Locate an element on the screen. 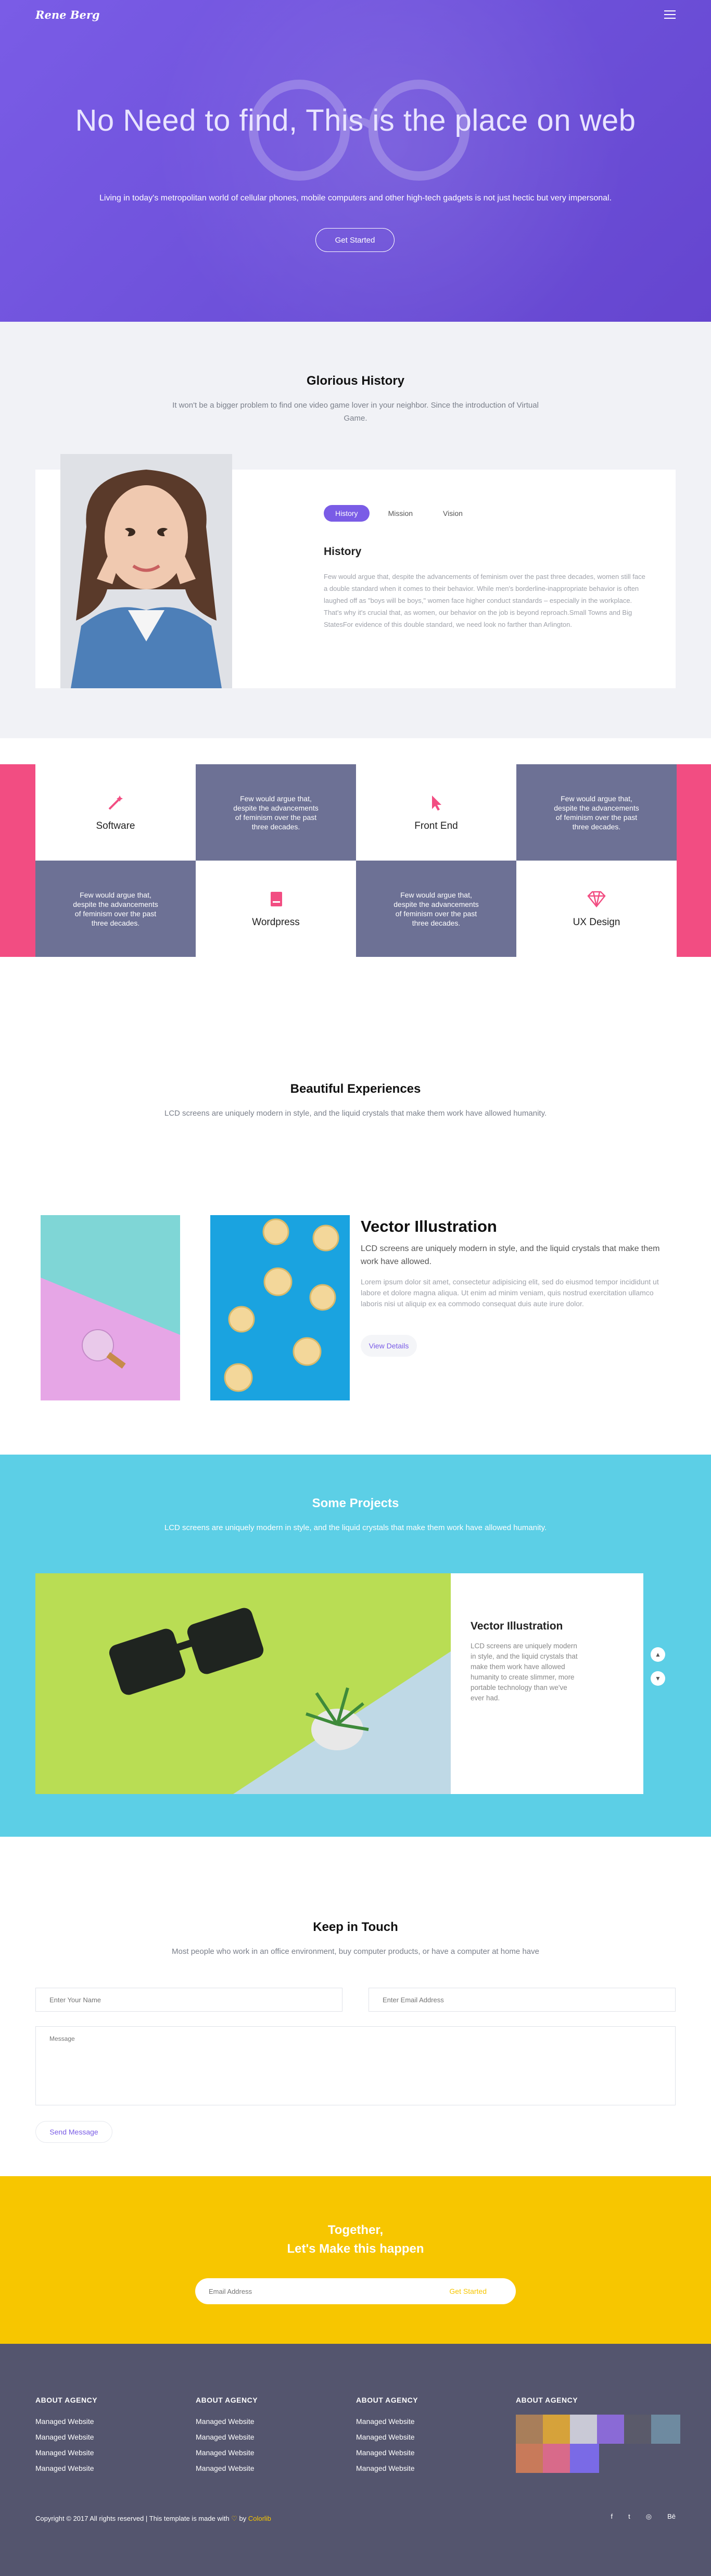 Image resolution: width=711 pixels, height=2576 pixels. projects-title: Some Projects is located at coordinates (355, 1503).